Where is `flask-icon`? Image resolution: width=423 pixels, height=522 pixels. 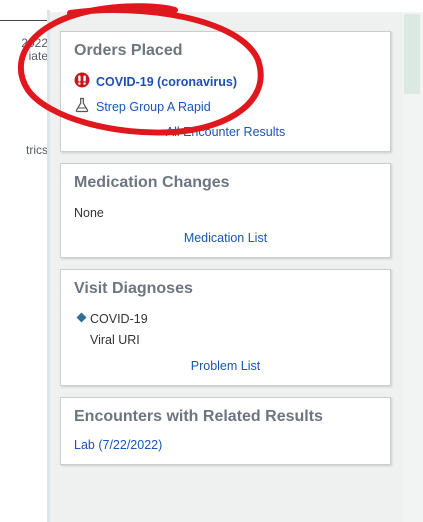
flask-icon is located at coordinates (82, 106).